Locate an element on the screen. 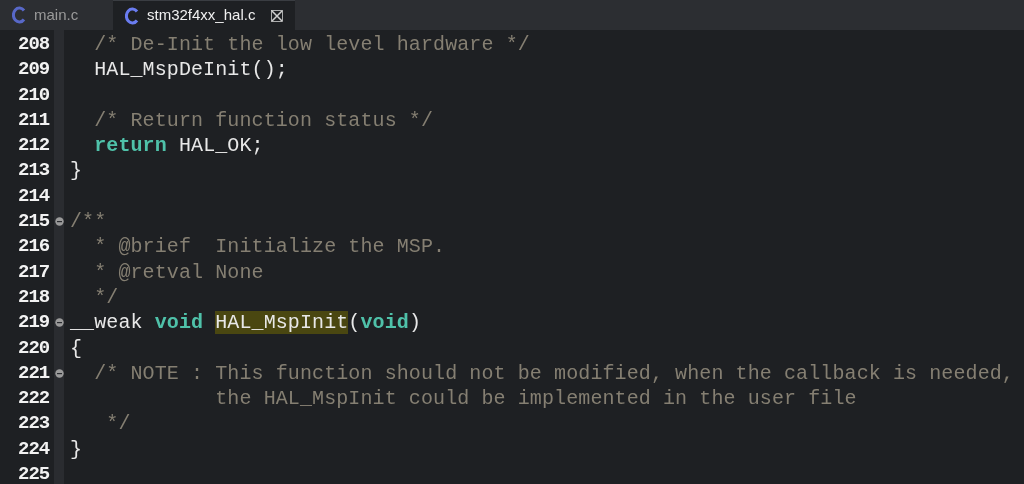 This screenshot has width=1024, height=484. line-number: 225 is located at coordinates (33, 473).